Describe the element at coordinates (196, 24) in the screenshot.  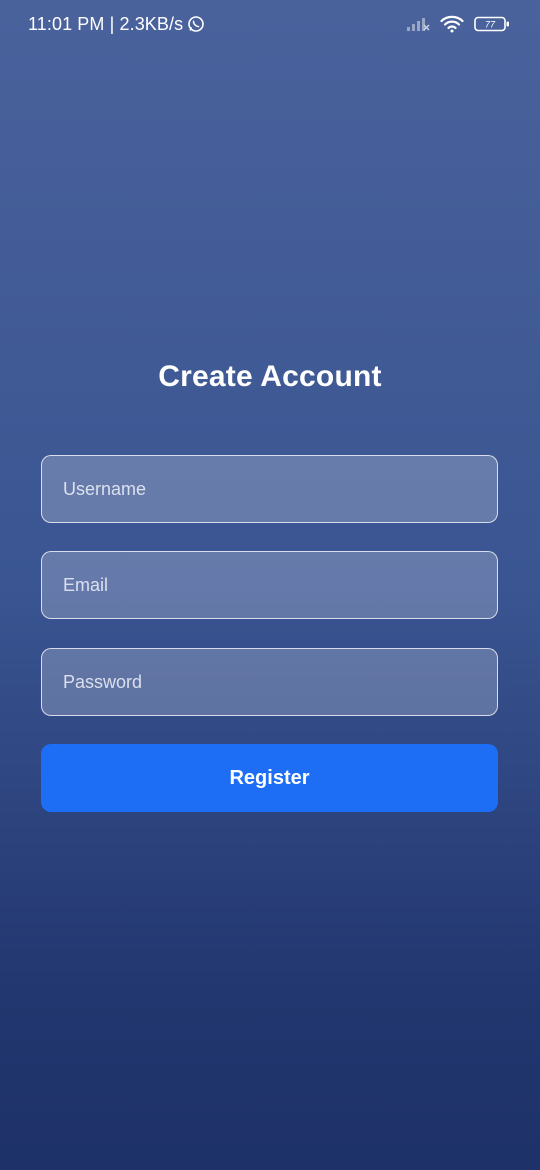
I see `whatsapp-icon` at that location.